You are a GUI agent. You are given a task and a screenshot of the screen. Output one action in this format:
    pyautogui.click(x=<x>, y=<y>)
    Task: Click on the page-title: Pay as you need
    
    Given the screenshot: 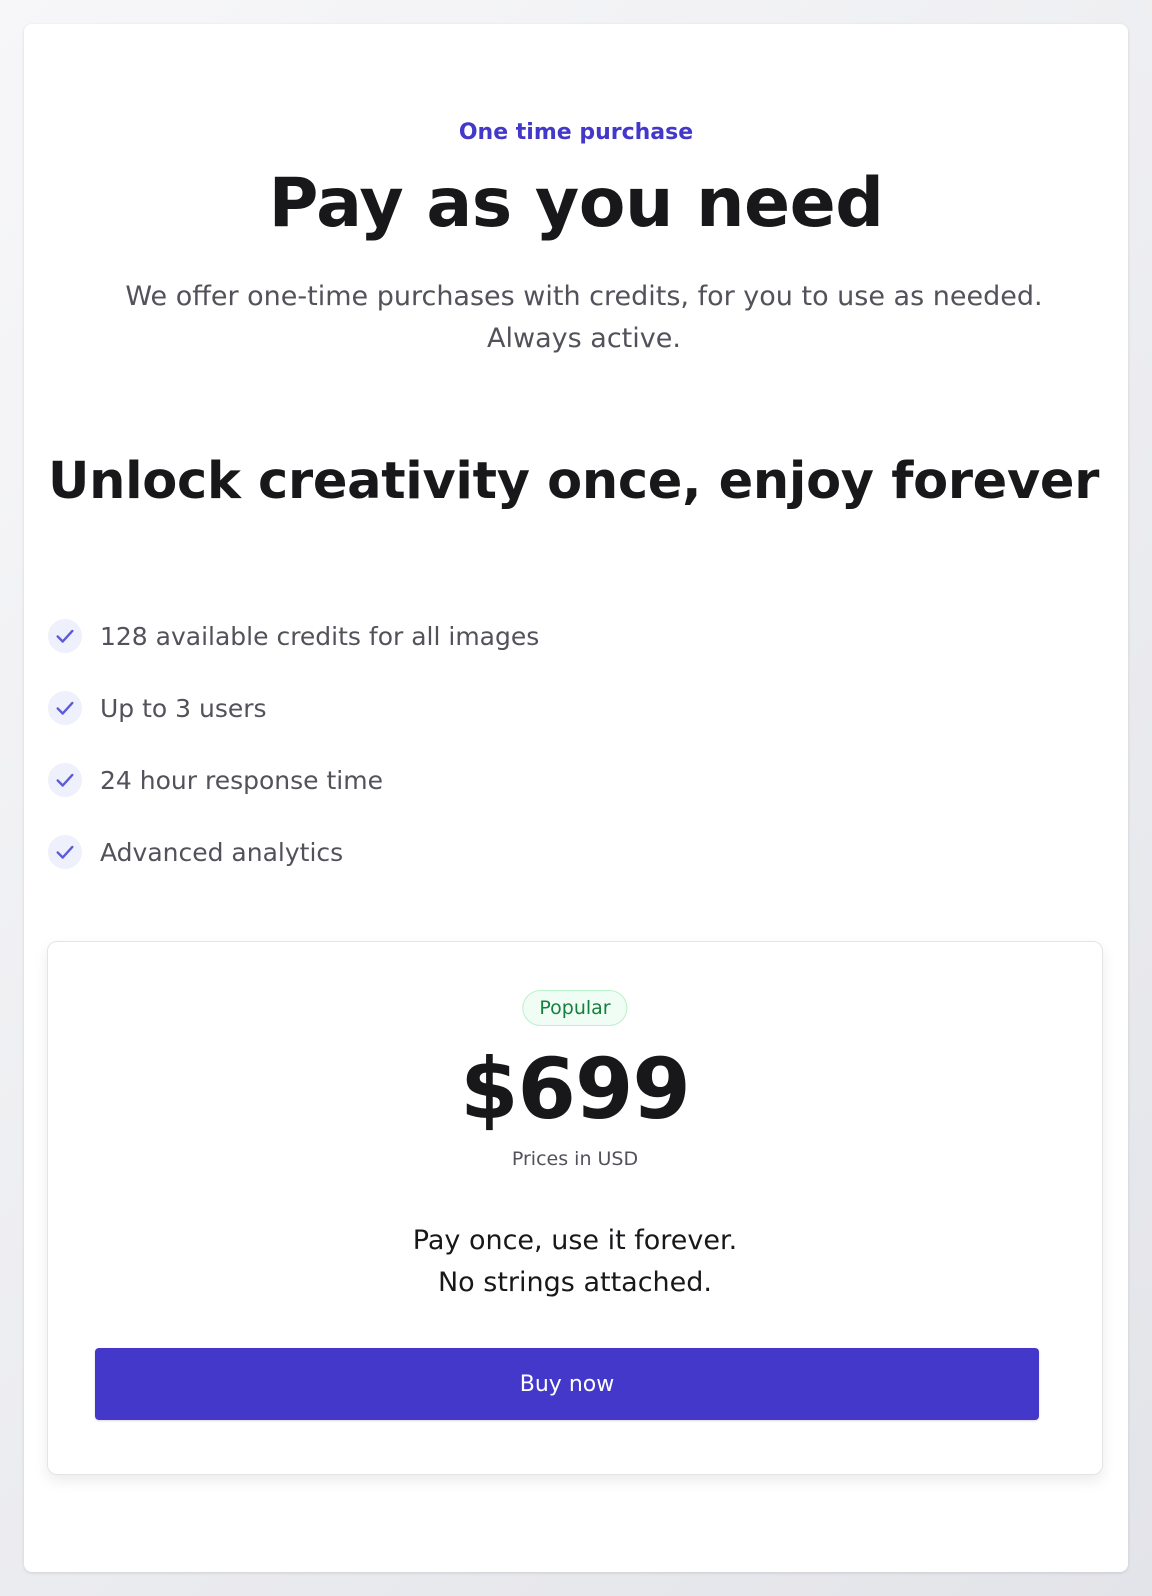 What is the action you would take?
    pyautogui.click(x=576, y=203)
    